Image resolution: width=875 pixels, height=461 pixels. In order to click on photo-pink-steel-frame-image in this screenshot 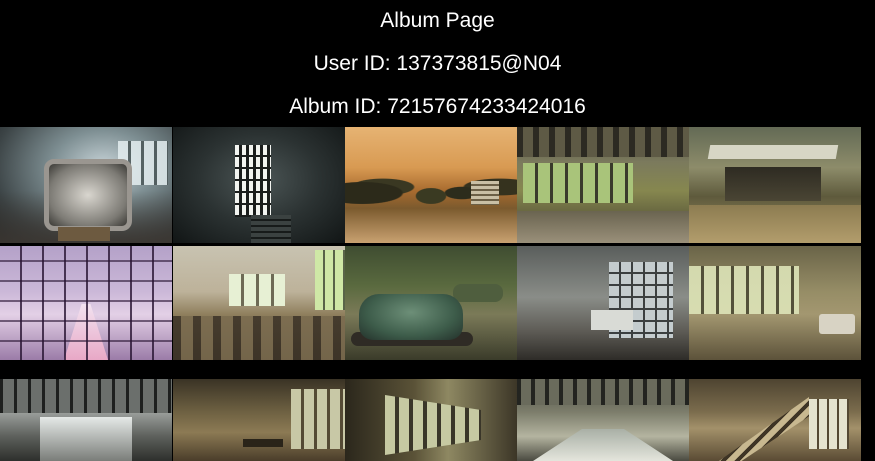, I will do `click(86, 303)`.